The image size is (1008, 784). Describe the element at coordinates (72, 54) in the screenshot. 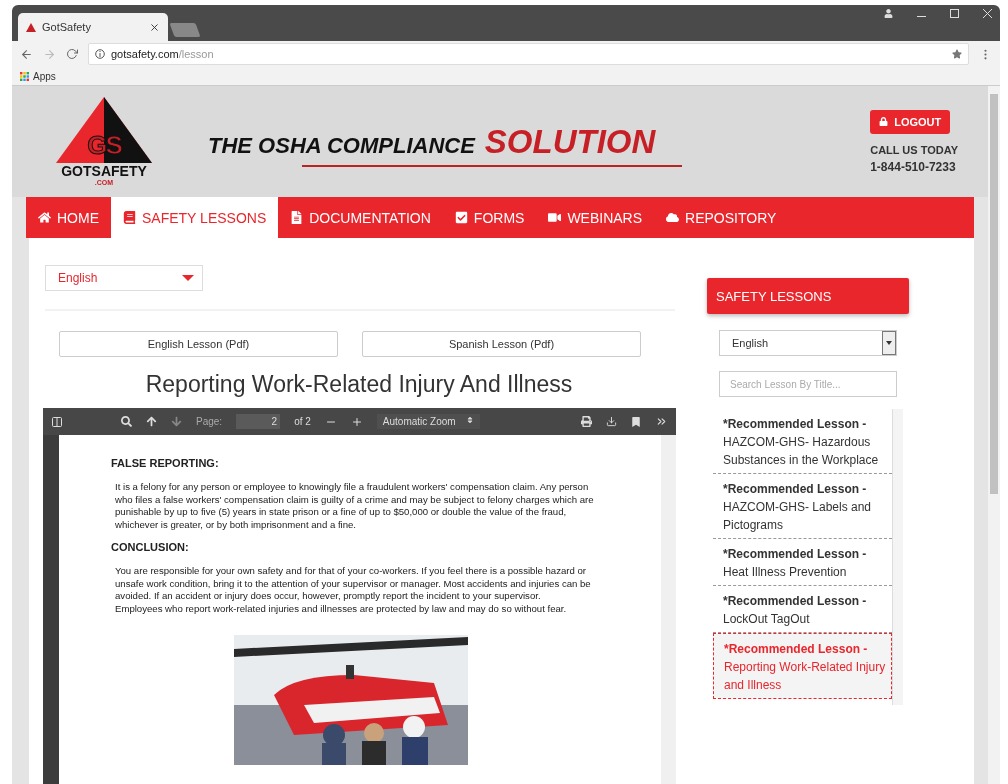

I see `reload-icon` at that location.